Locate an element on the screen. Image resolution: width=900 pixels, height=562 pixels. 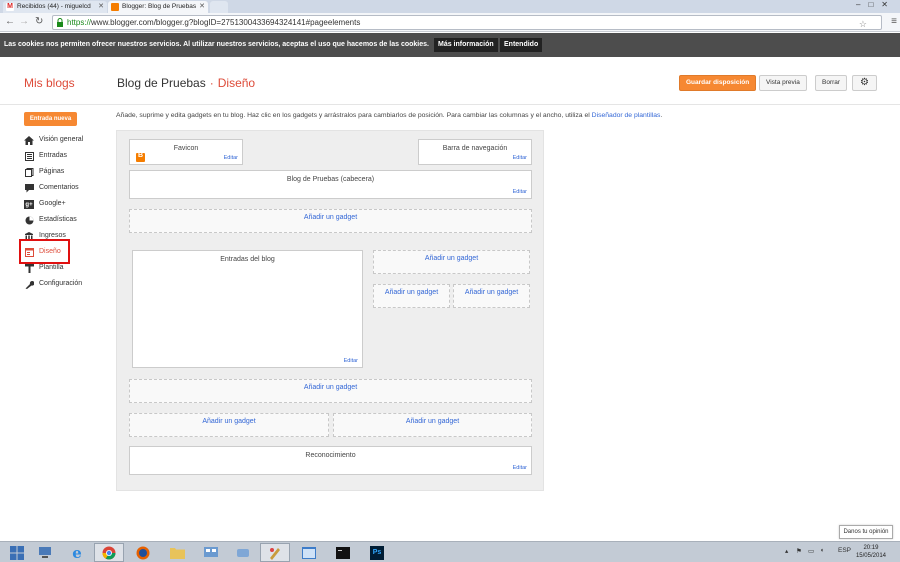
taskbar-ie: e is located at coordinates (77, 552).